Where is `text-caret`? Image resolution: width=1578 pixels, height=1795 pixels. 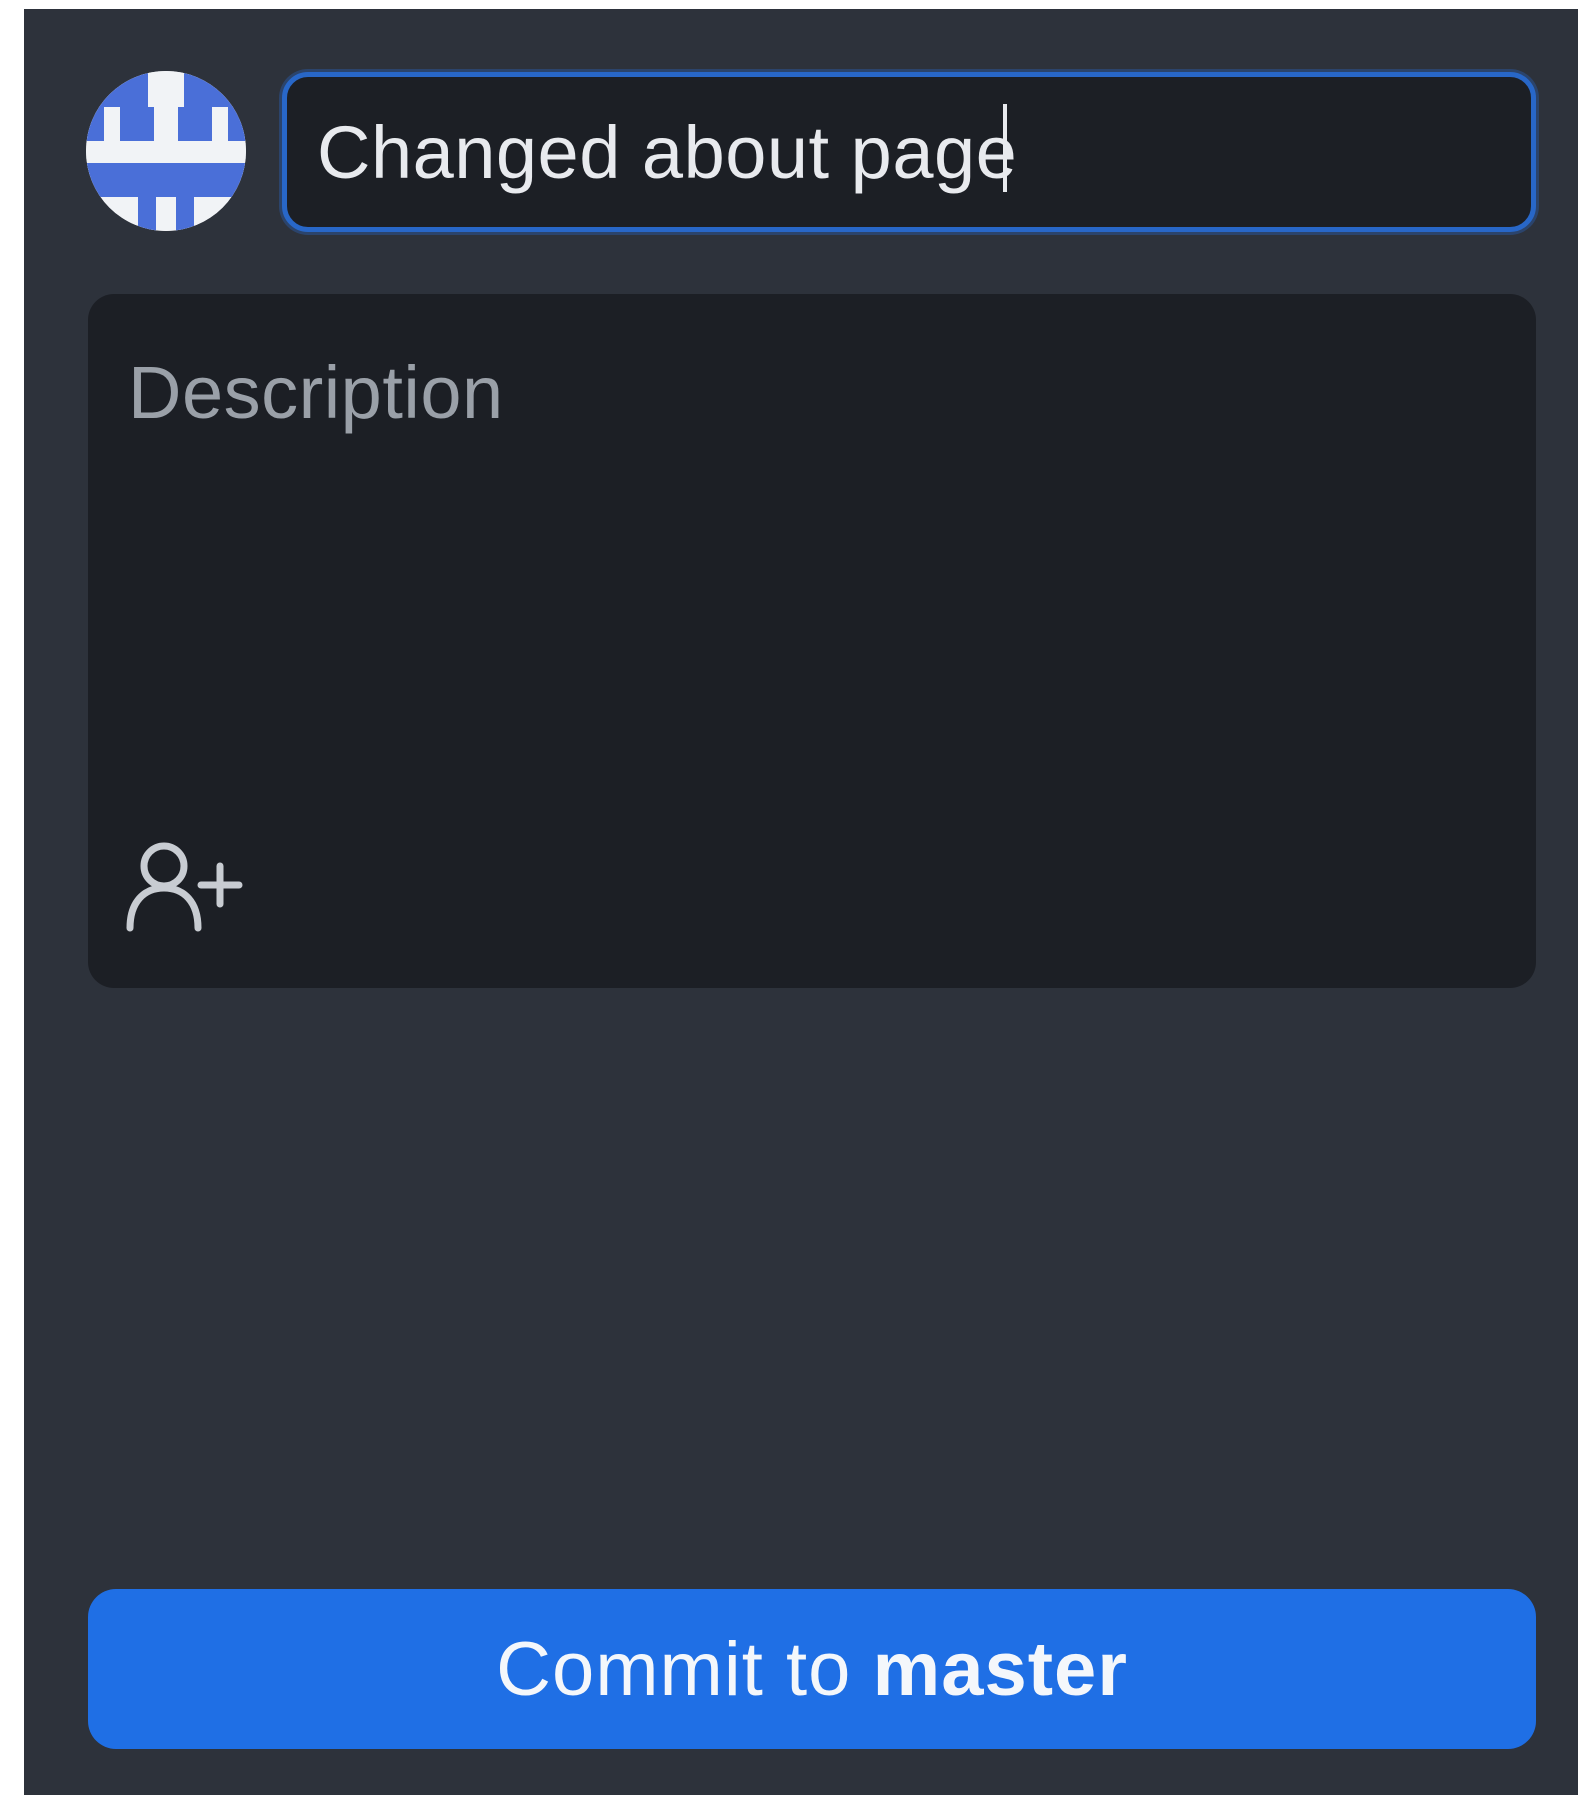 text-caret is located at coordinates (1005, 148).